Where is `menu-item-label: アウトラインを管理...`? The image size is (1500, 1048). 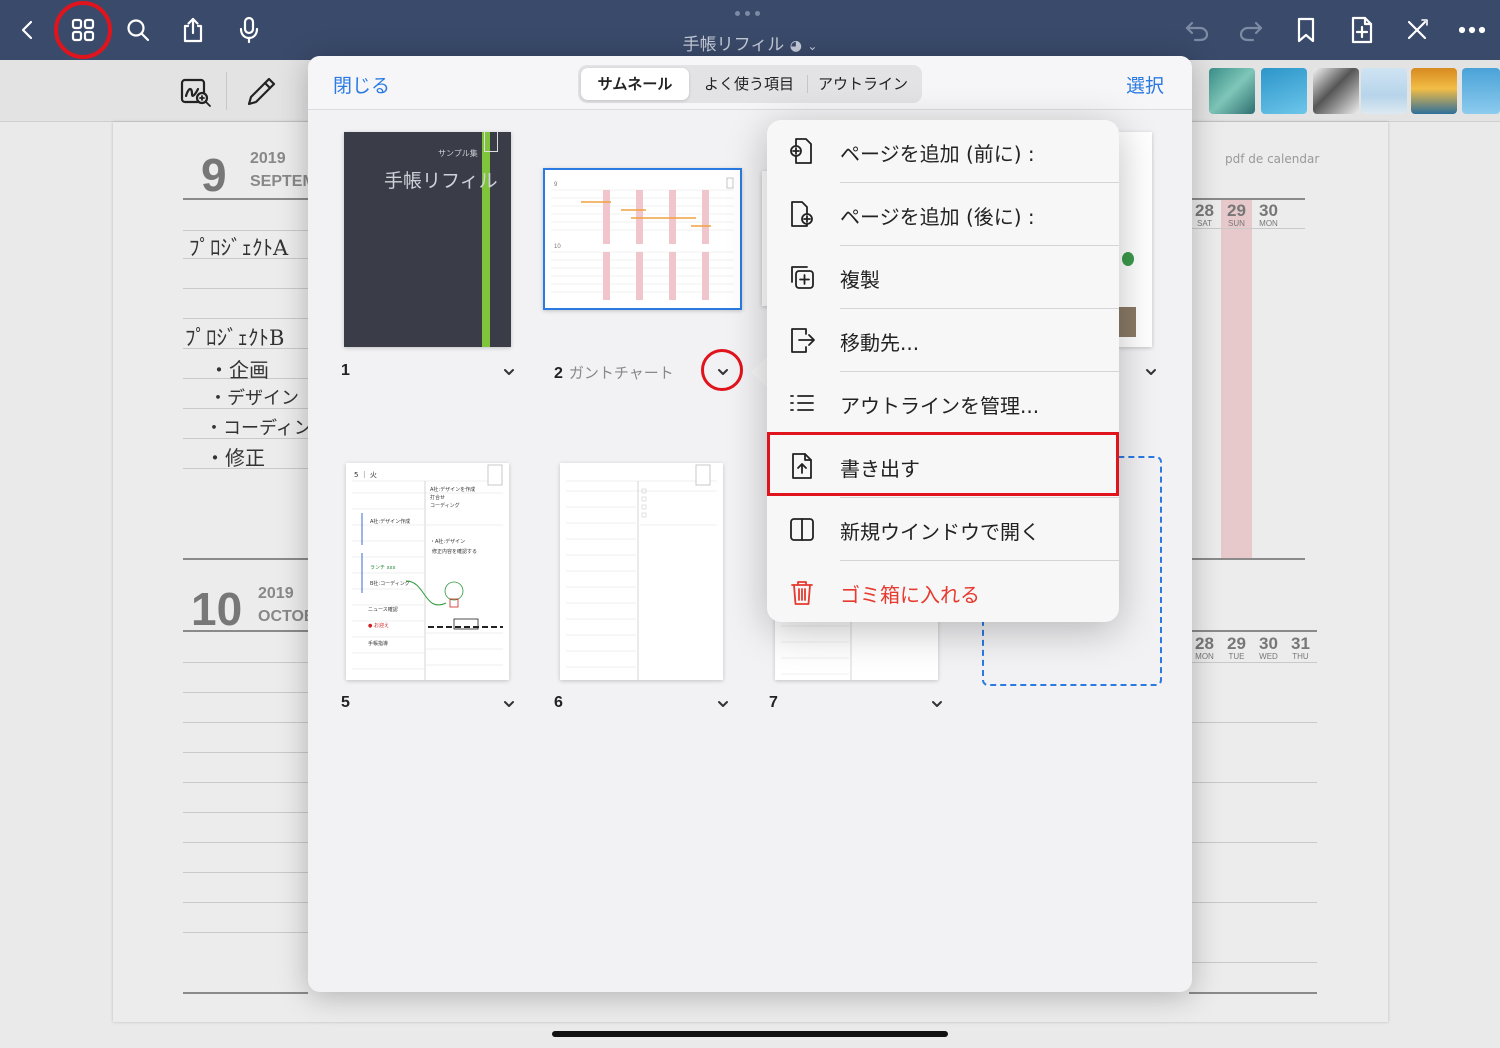
menu-item-label: アウトラインを管理... is located at coordinates (940, 406).